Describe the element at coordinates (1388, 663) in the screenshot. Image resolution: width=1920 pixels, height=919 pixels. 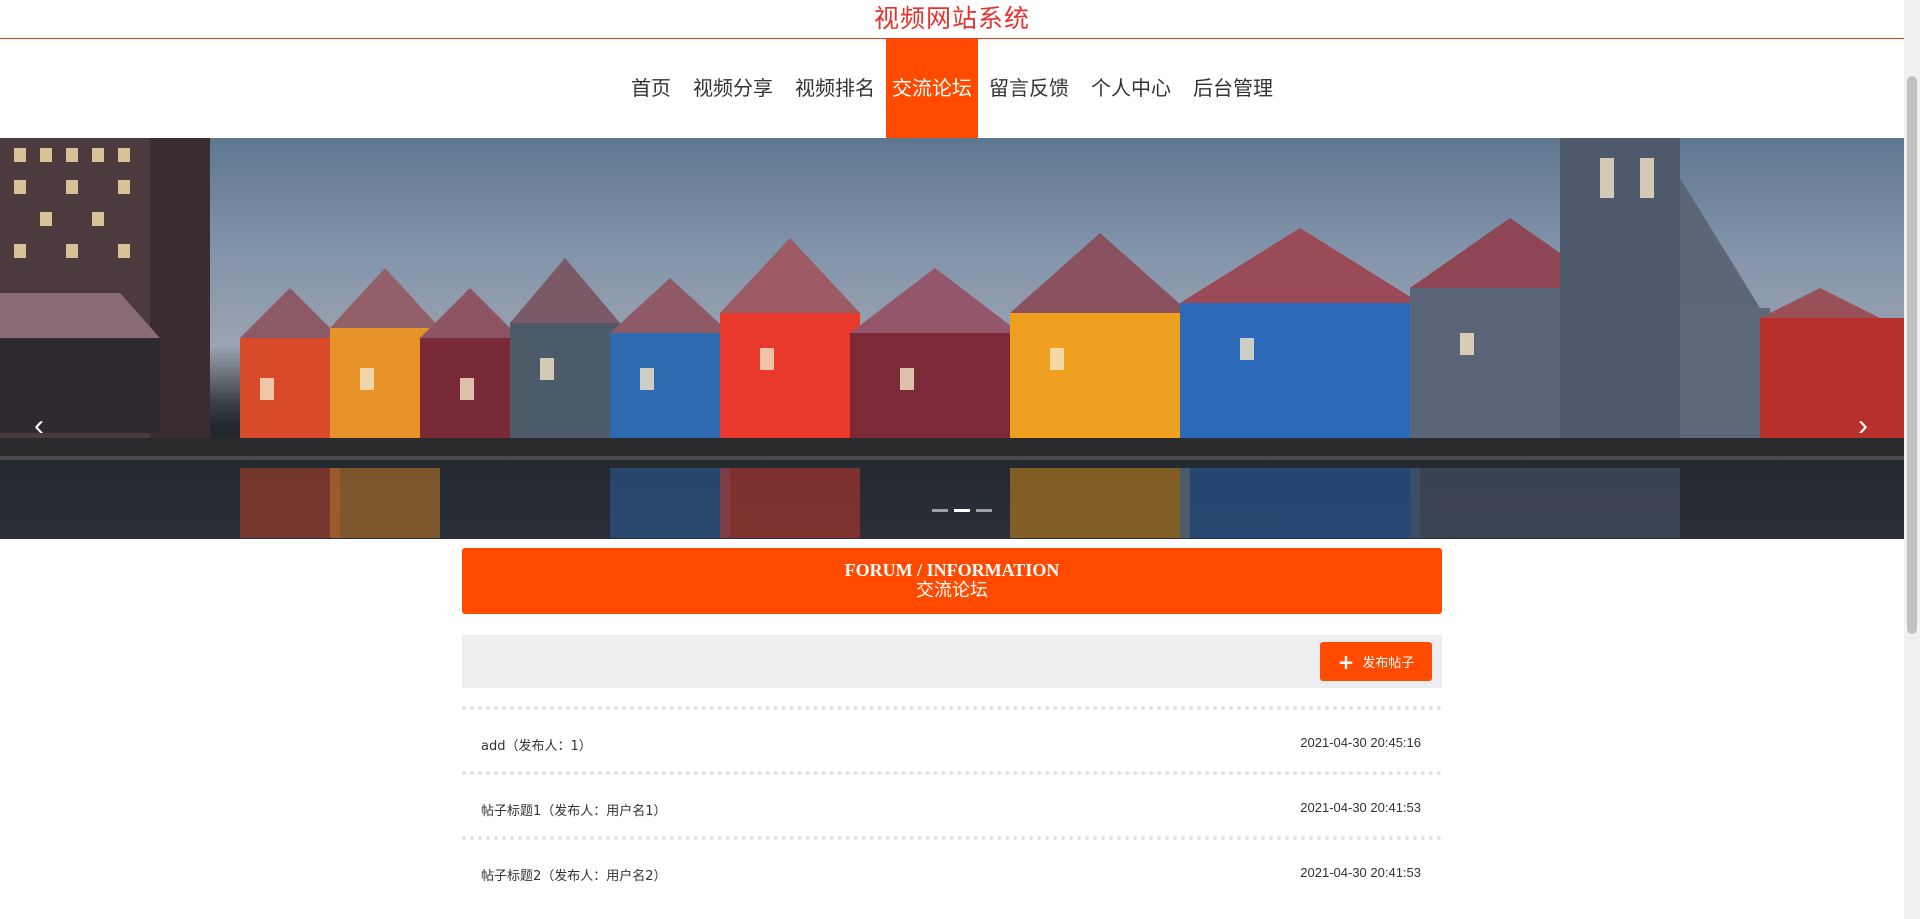
I see `new-post-label: 发布帖子` at that location.